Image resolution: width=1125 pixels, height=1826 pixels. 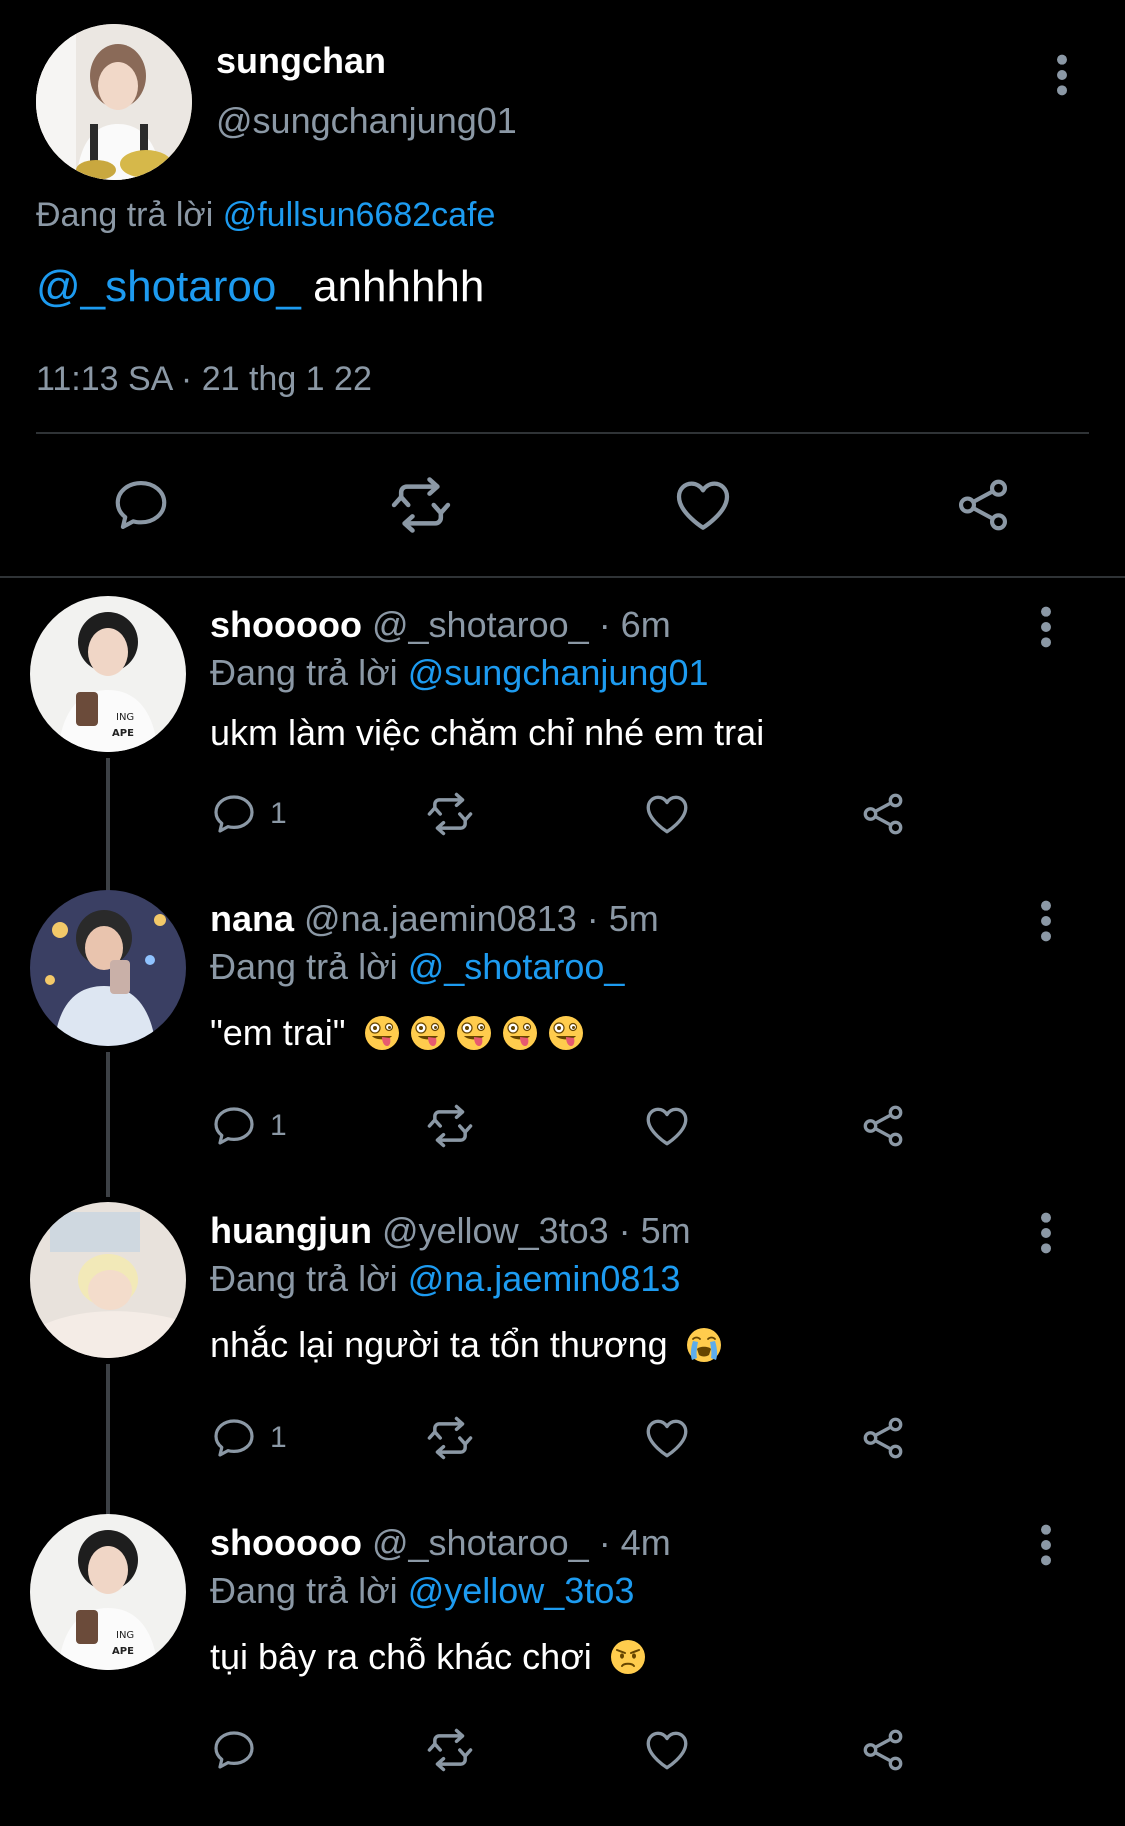 I want to click on reply-text: "em trai", so click(x=397, y=1033).